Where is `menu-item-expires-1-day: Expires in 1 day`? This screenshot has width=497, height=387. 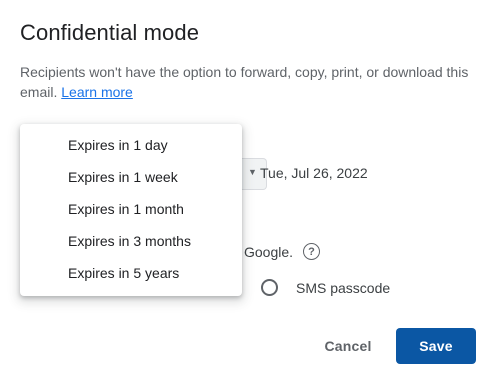
menu-item-expires-1-day: Expires in 1 day is located at coordinates (131, 145).